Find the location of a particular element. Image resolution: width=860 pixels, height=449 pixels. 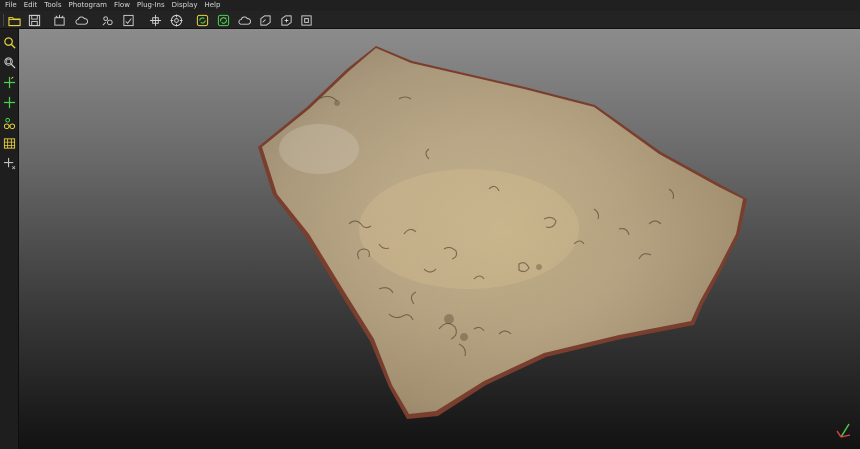

zoom-icon is located at coordinates (10, 43).